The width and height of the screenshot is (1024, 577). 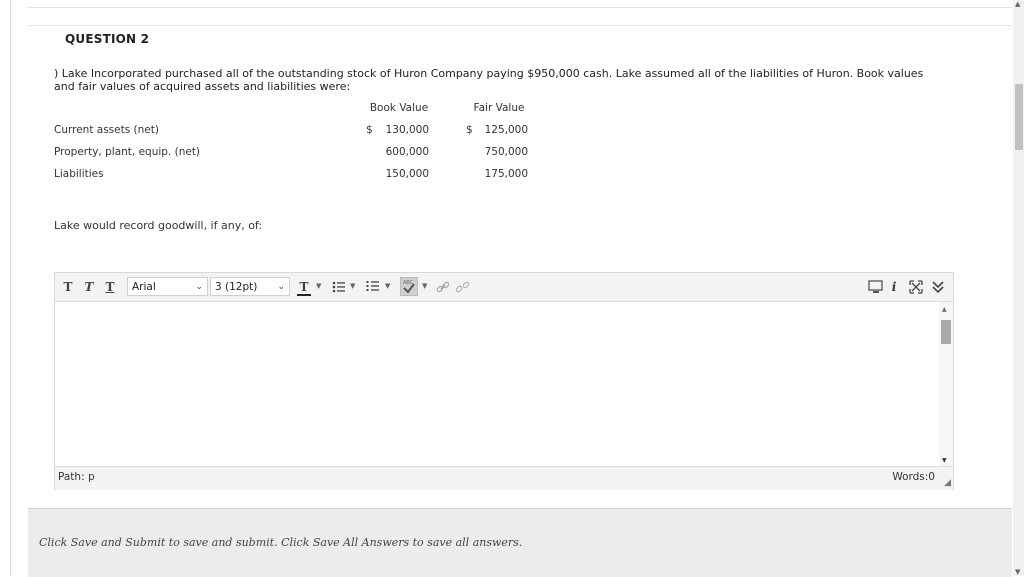 I want to click on numbered-list-icon, so click(x=373, y=286).